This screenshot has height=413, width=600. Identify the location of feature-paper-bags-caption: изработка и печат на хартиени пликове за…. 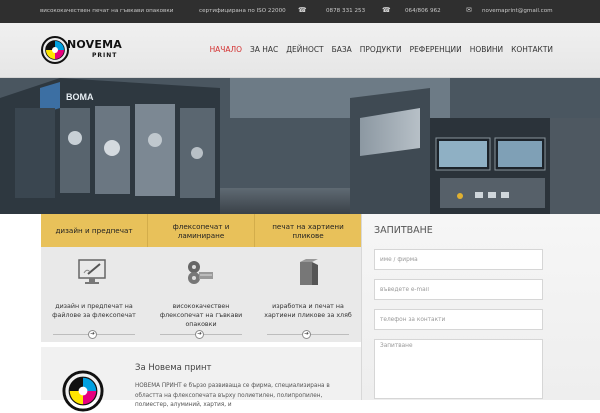
(308, 311).